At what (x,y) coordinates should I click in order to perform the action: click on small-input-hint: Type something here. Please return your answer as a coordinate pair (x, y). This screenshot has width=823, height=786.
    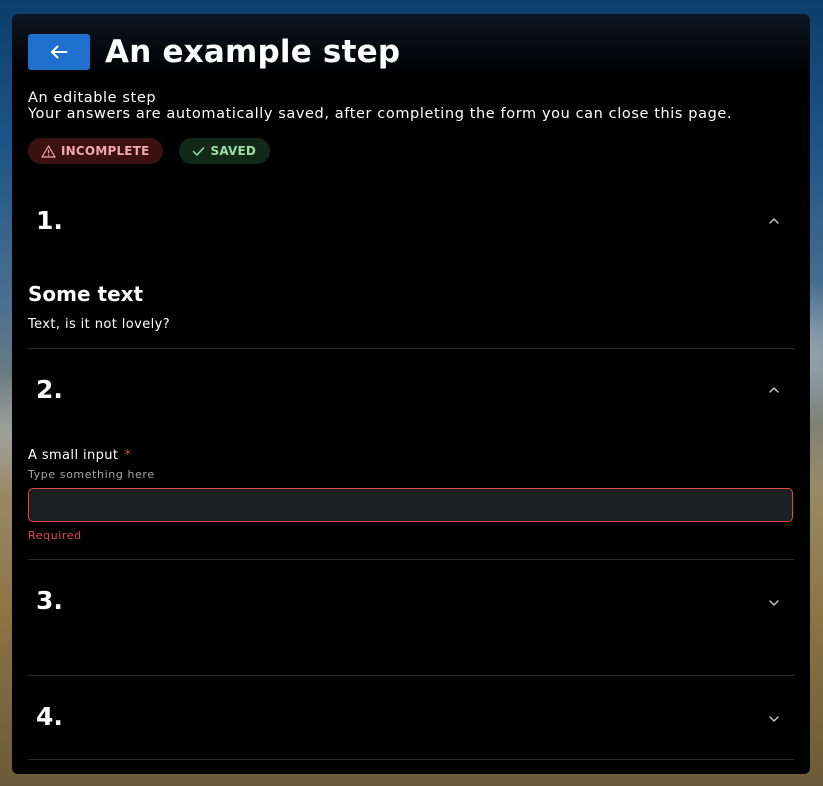
    Looking at the image, I should click on (91, 474).